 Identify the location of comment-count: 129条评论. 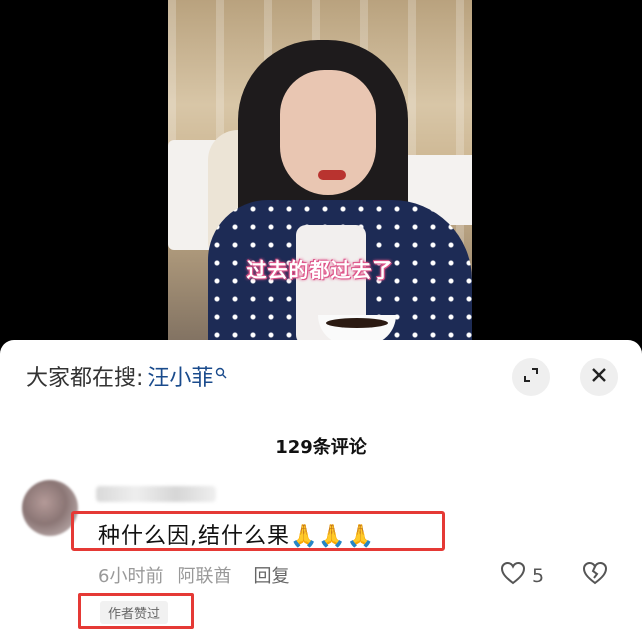
(321, 447).